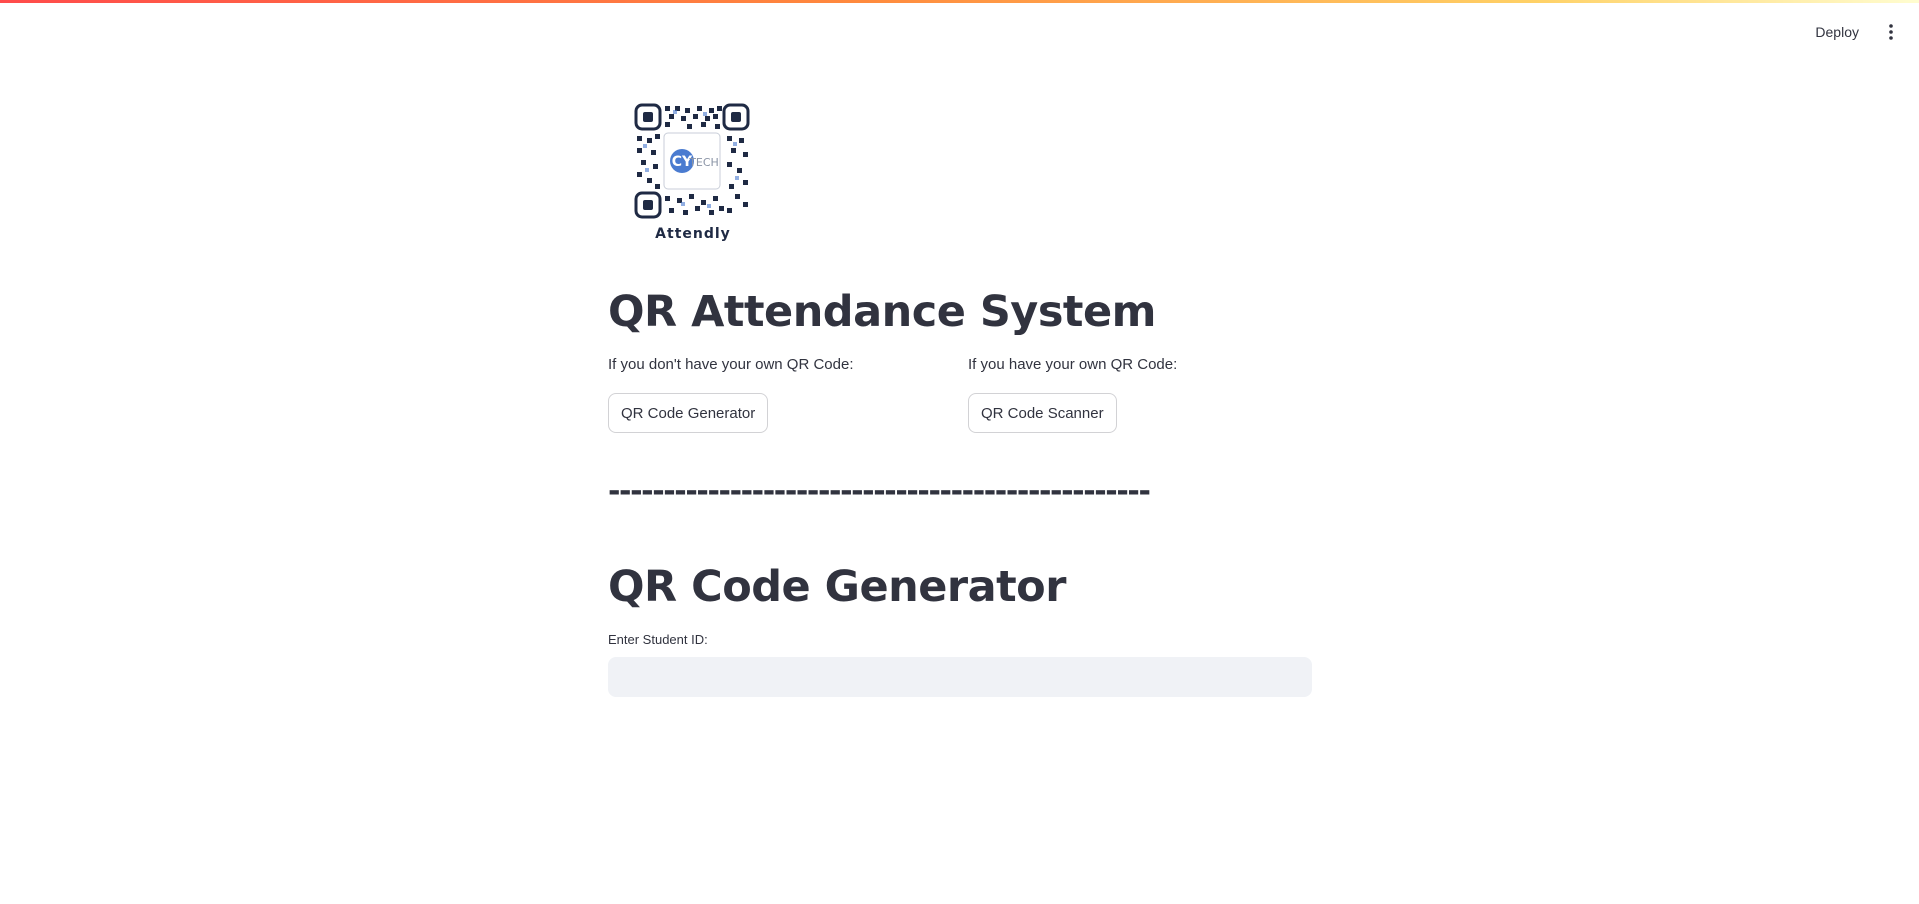  Describe the element at coordinates (703, 162) in the screenshot. I see `logo-center-text: TECH` at that location.